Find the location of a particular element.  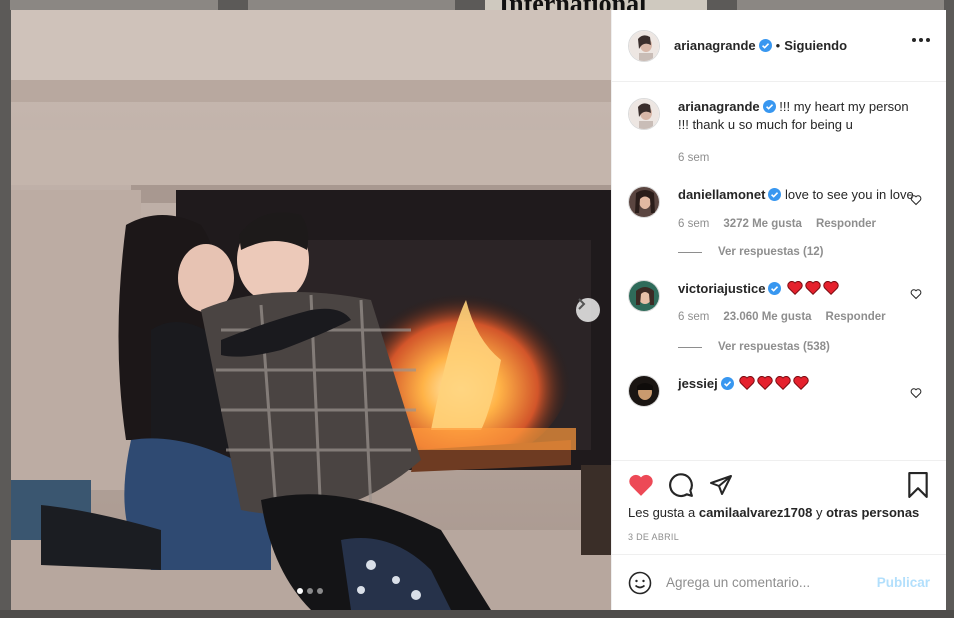

follow-status-button: Siguiendo is located at coordinates (815, 45).